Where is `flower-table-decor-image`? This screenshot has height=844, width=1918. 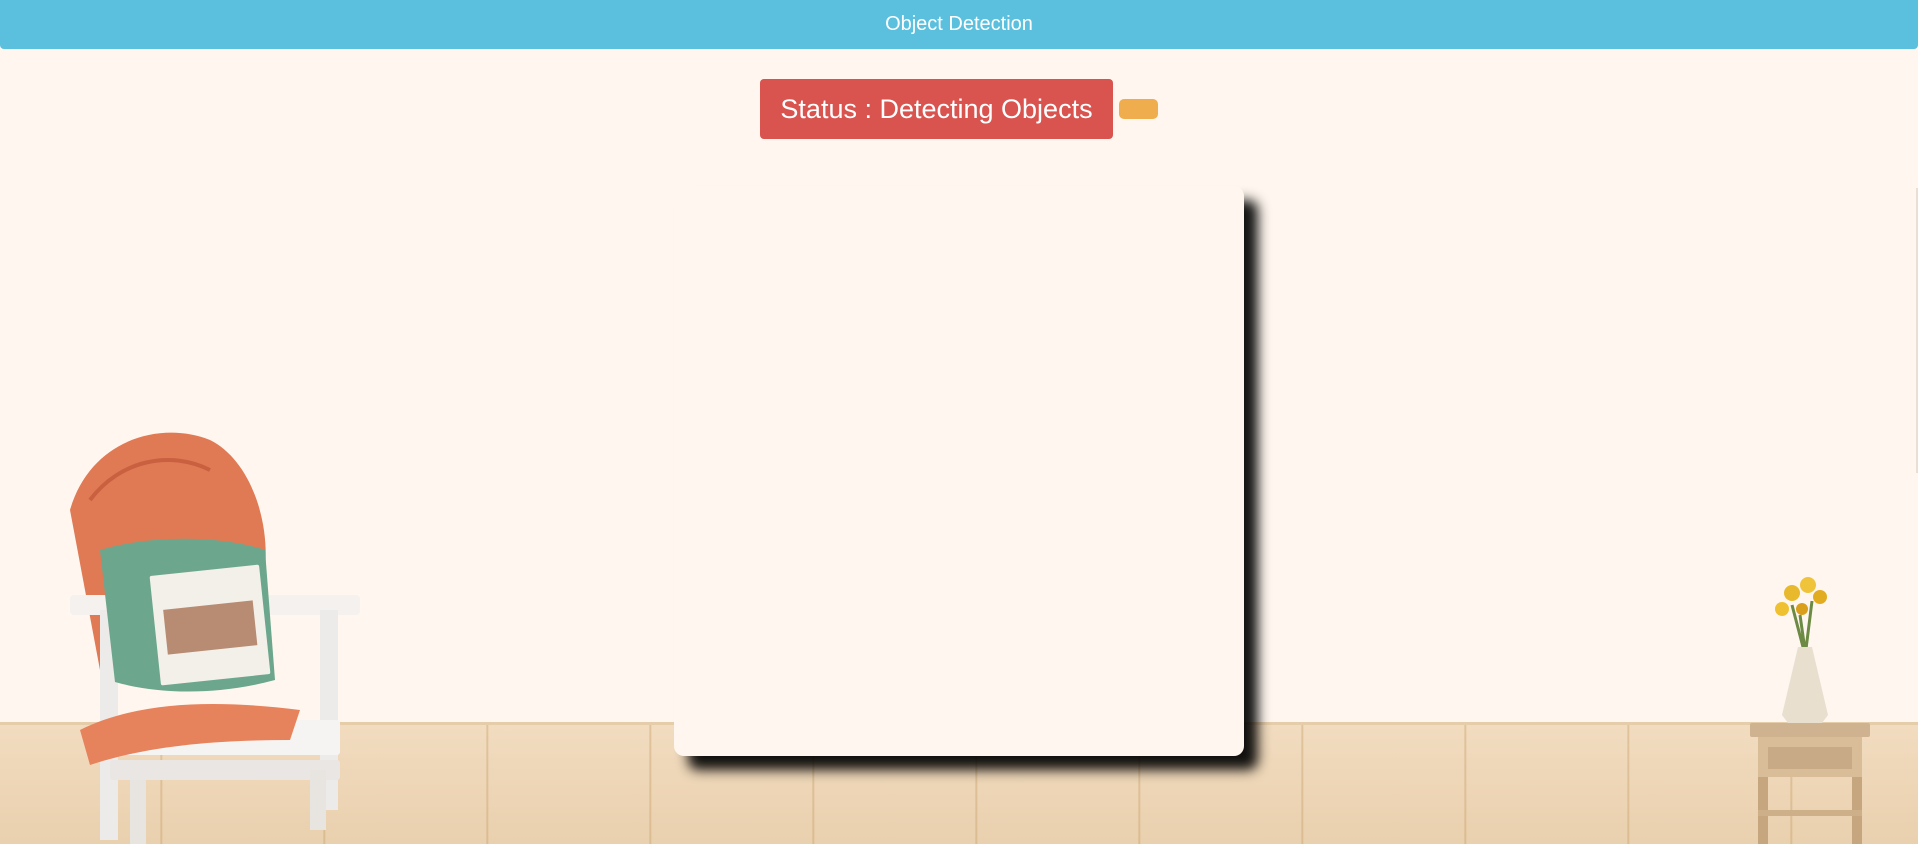
flower-table-decor-image is located at coordinates (1810, 710).